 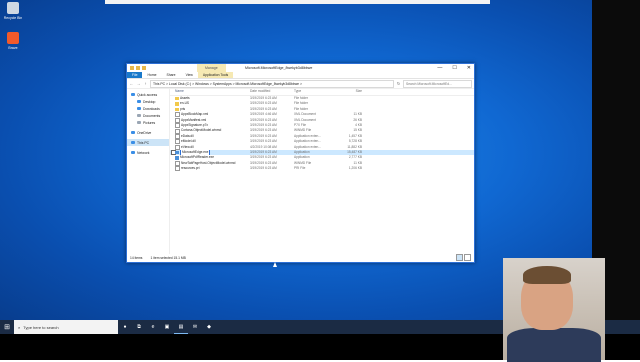 What do you see at coordinates (300, 75) in the screenshot?
I see `ribbon-tabs: File Home Share View Application Tools` at bounding box center [300, 75].